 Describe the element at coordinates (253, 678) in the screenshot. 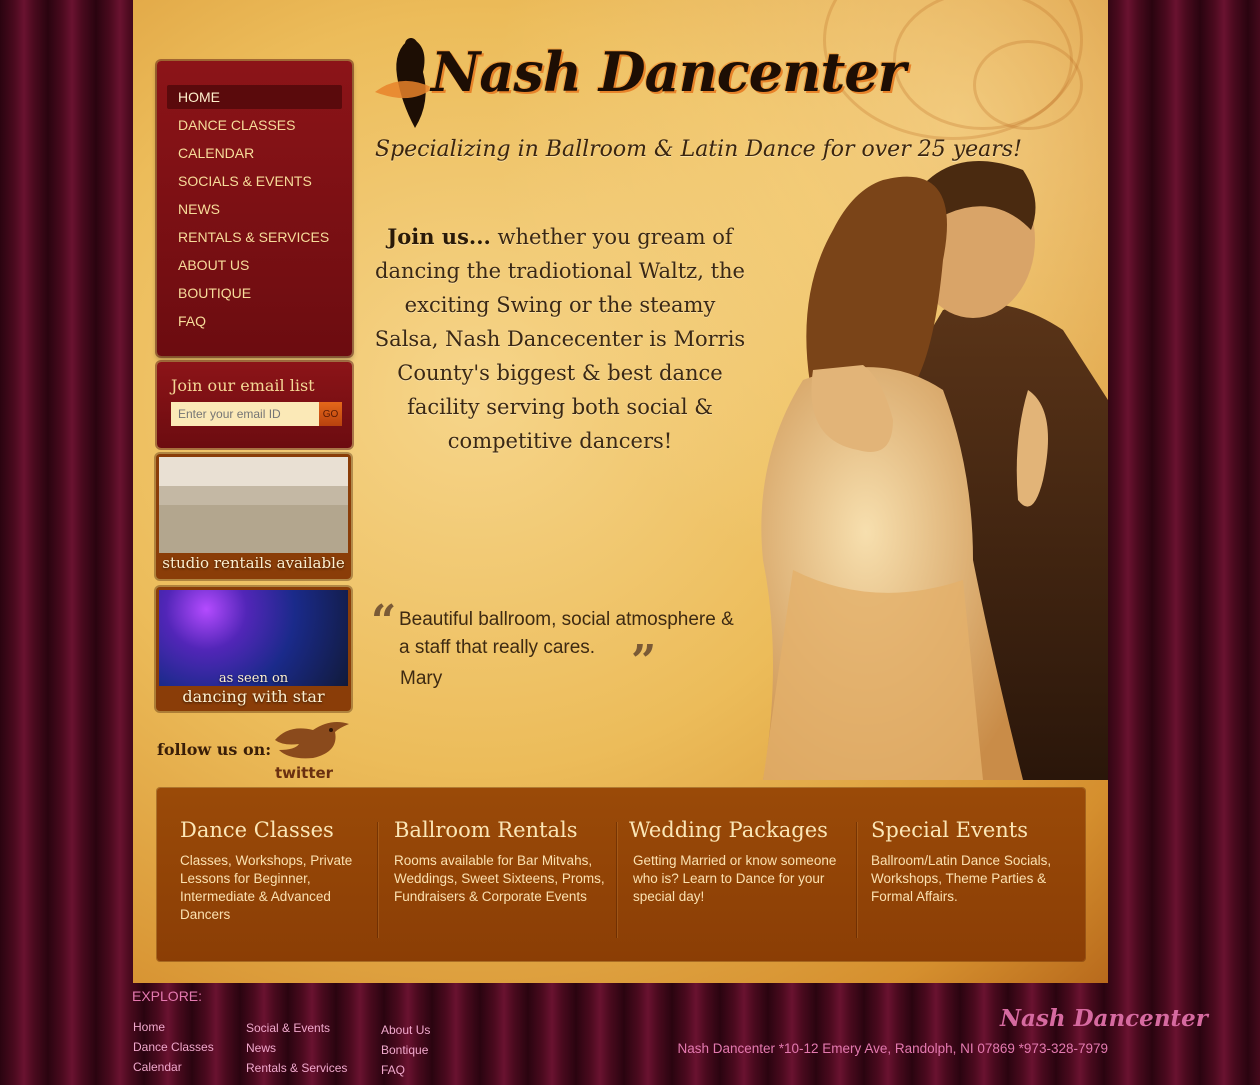

I see `as-seen-on-label: as seen on` at that location.